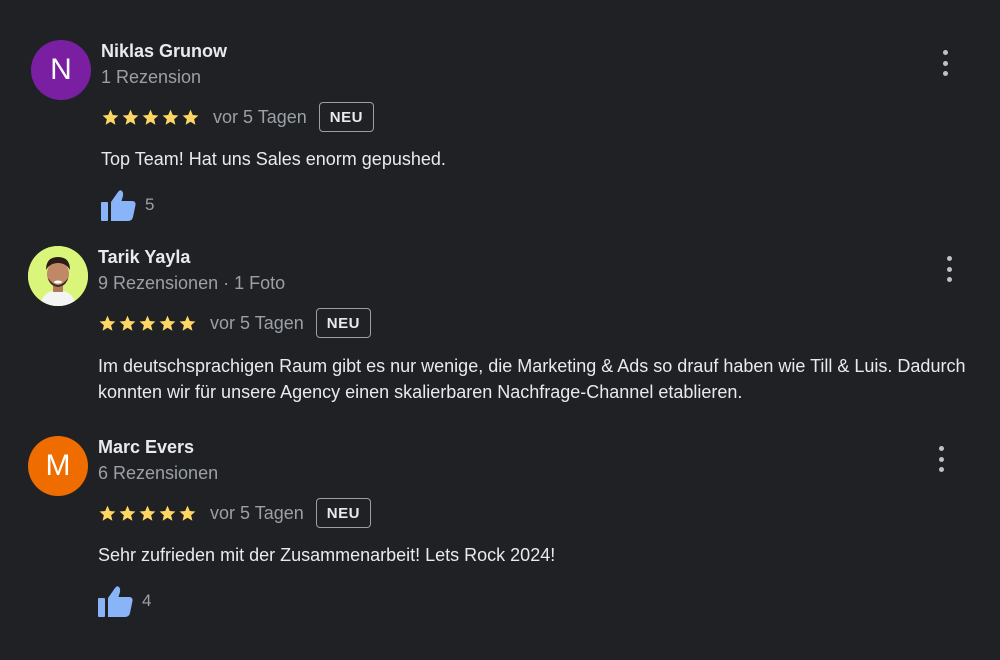  I want to click on like-button: 5, so click(127, 205).